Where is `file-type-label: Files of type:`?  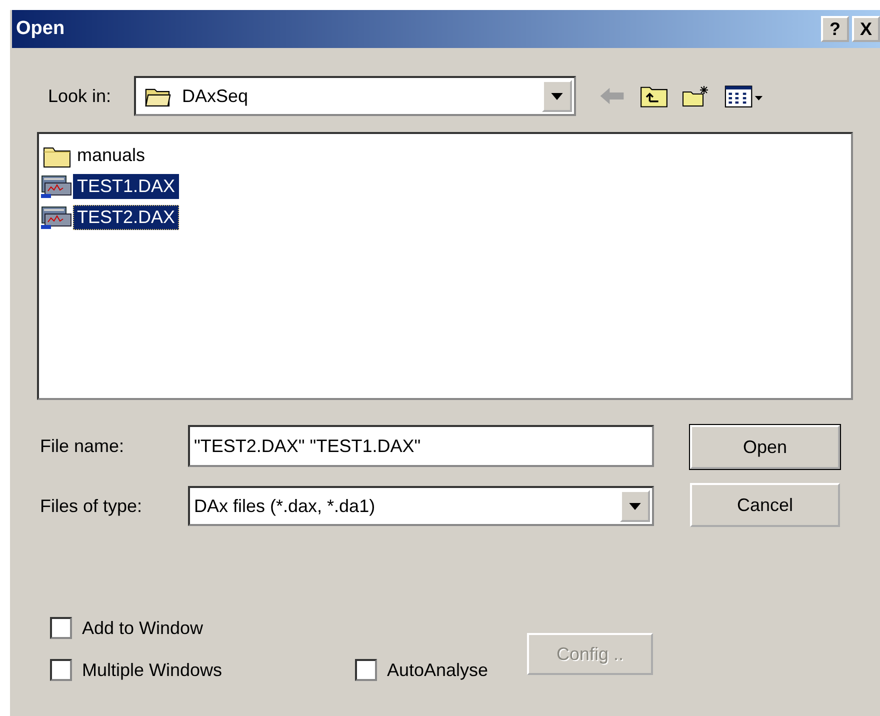
file-type-label: Files of type: is located at coordinates (92, 506).